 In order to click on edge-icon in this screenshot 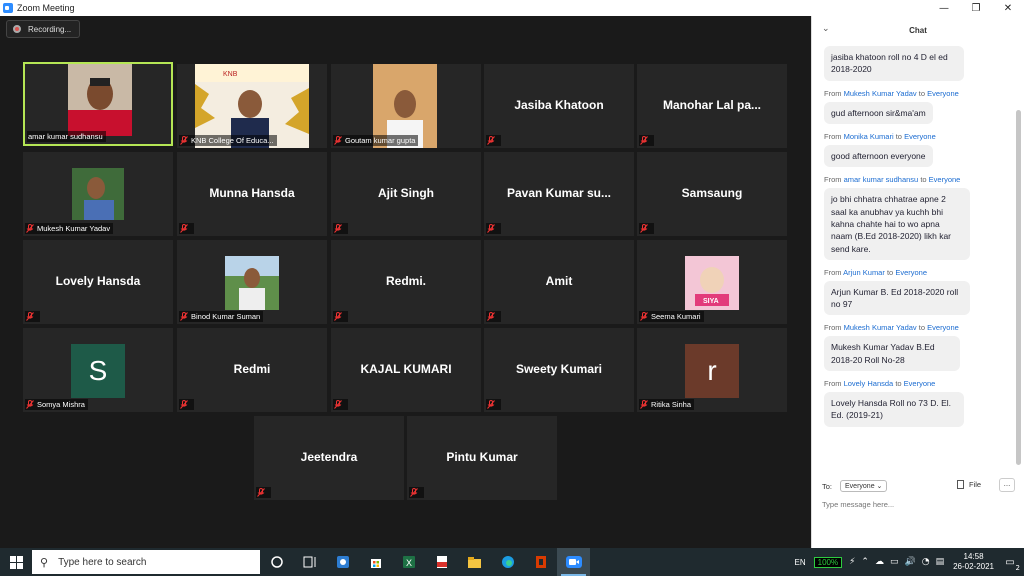, I will do `click(507, 562)`.